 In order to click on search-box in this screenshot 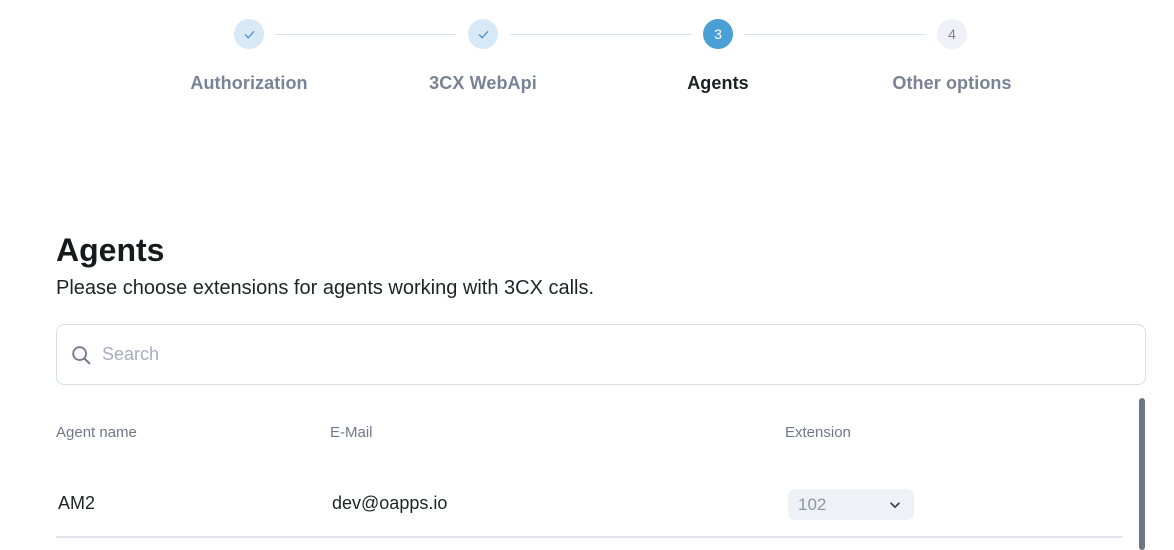, I will do `click(601, 354)`.